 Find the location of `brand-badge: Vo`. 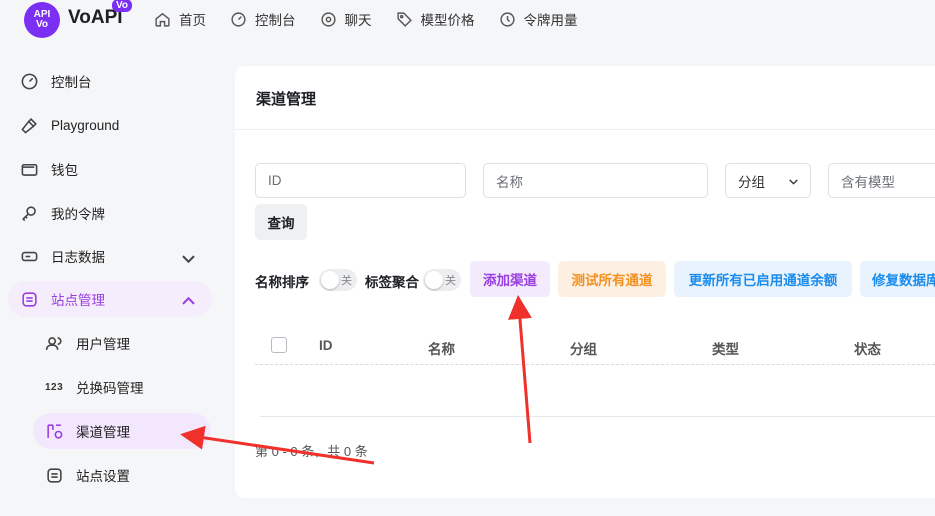

brand-badge: Vo is located at coordinates (122, 6).